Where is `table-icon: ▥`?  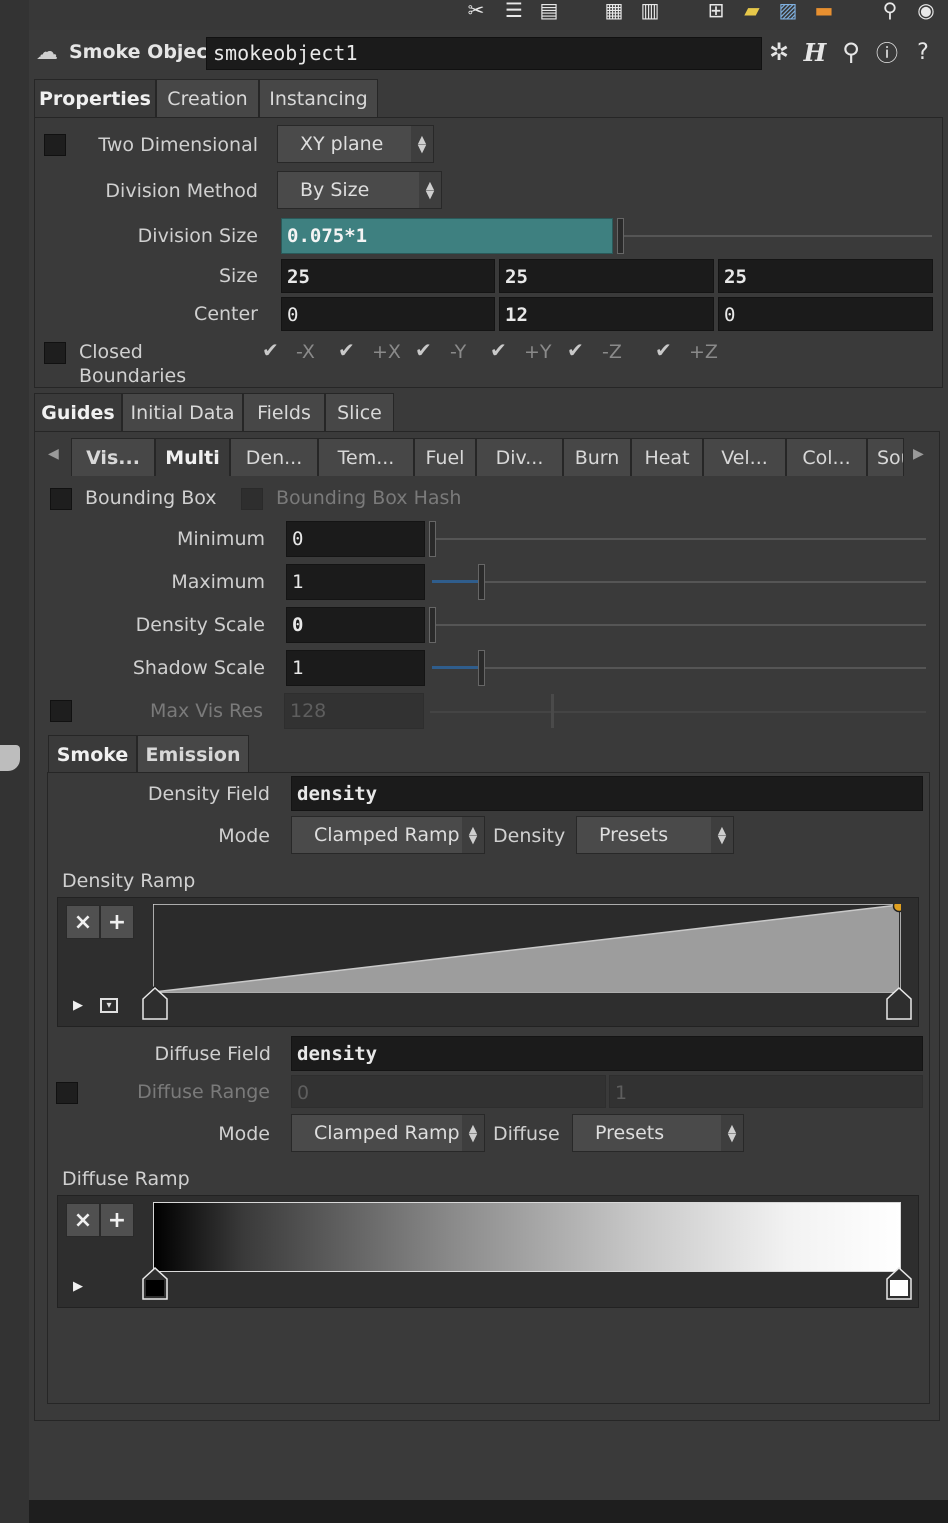
table-icon: ▥ is located at coordinates (650, 11).